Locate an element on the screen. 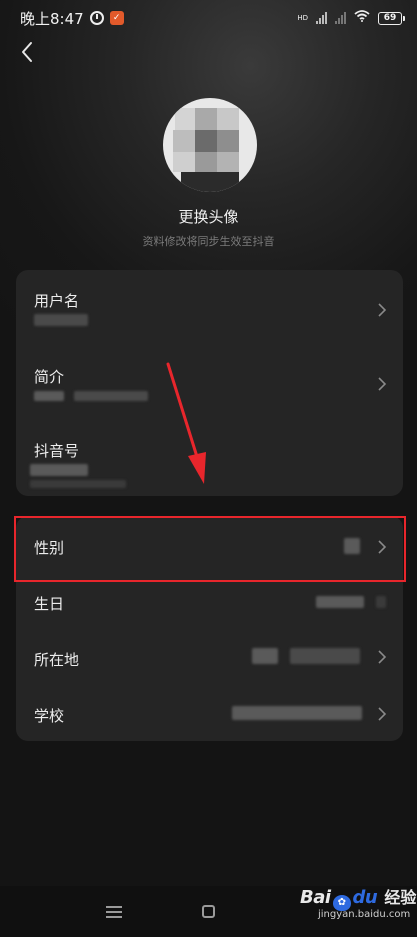  highlight-box is located at coordinates (210, 549).